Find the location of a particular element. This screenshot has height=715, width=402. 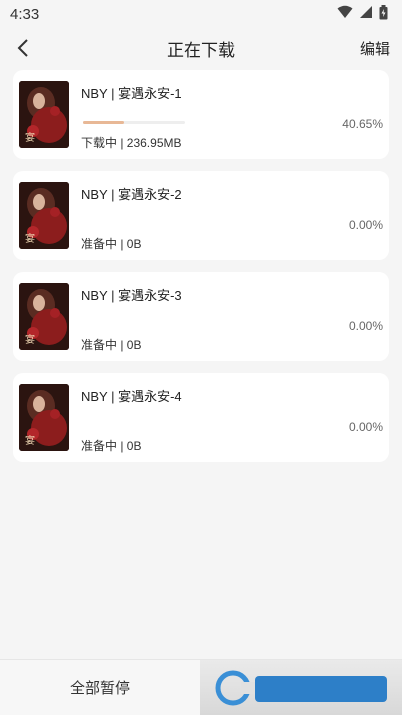

battery-icon is located at coordinates (383, 14).